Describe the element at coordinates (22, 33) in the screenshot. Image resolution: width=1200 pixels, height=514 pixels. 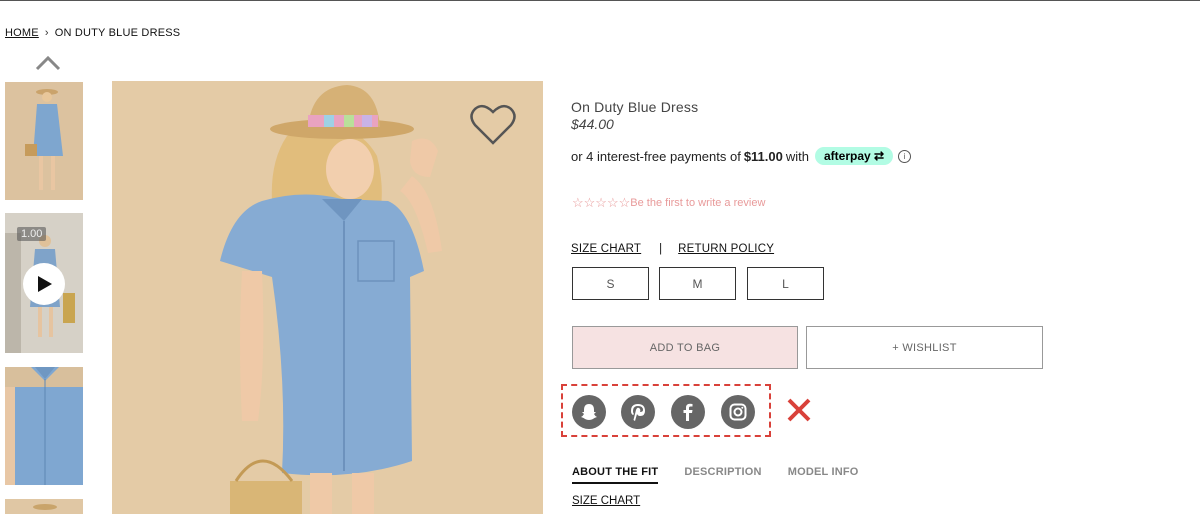
I see `breadcrumb-home-link: HOME` at that location.